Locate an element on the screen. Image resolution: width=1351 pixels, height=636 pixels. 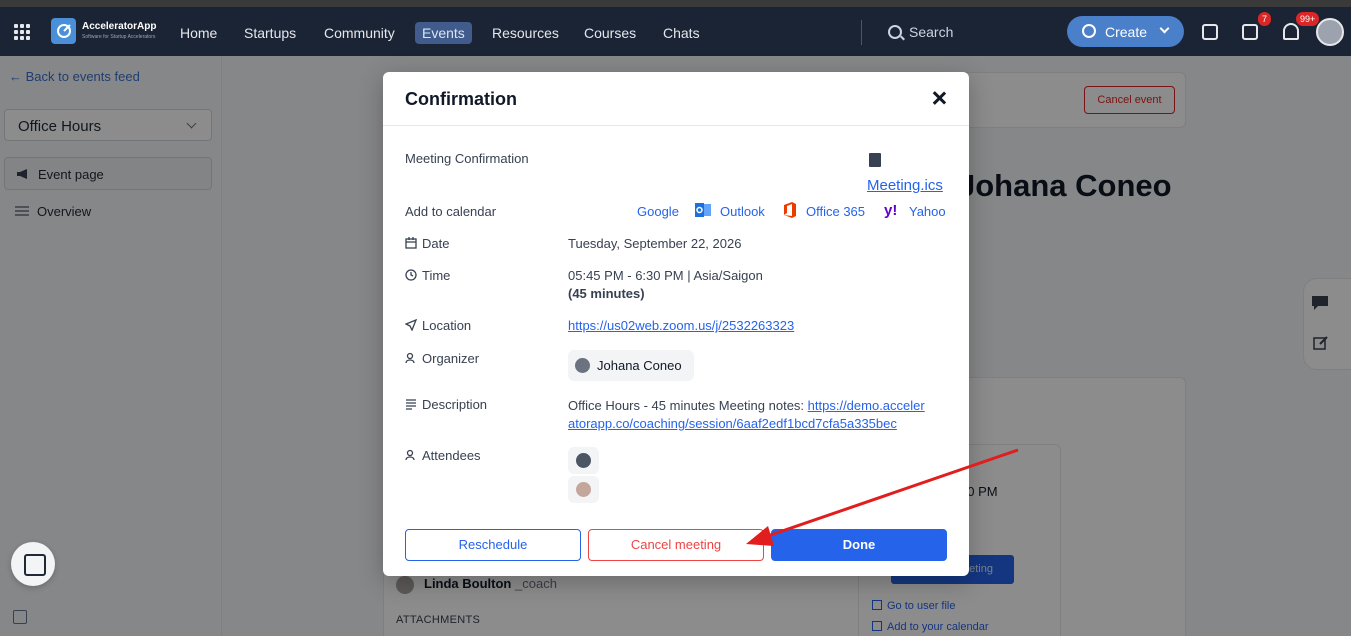
yahoo-calendar-link: Yahoo is located at coordinates (927, 211).